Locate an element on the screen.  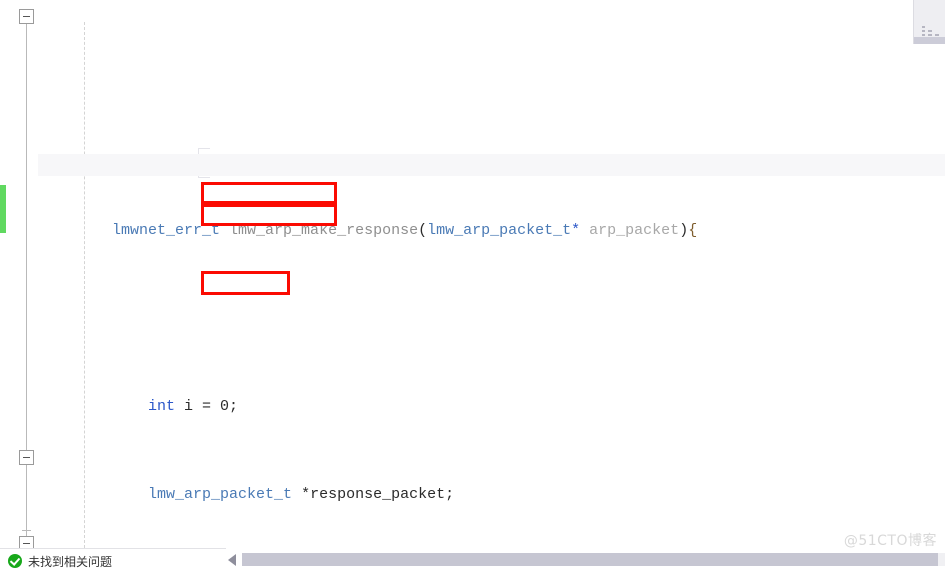
token-decl: i = 0; is located at coordinates (207, 406).